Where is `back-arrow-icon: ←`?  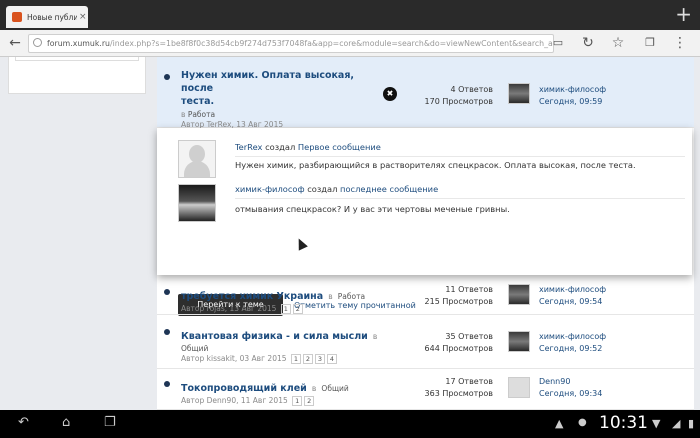 back-arrow-icon: ← is located at coordinates (15, 43).